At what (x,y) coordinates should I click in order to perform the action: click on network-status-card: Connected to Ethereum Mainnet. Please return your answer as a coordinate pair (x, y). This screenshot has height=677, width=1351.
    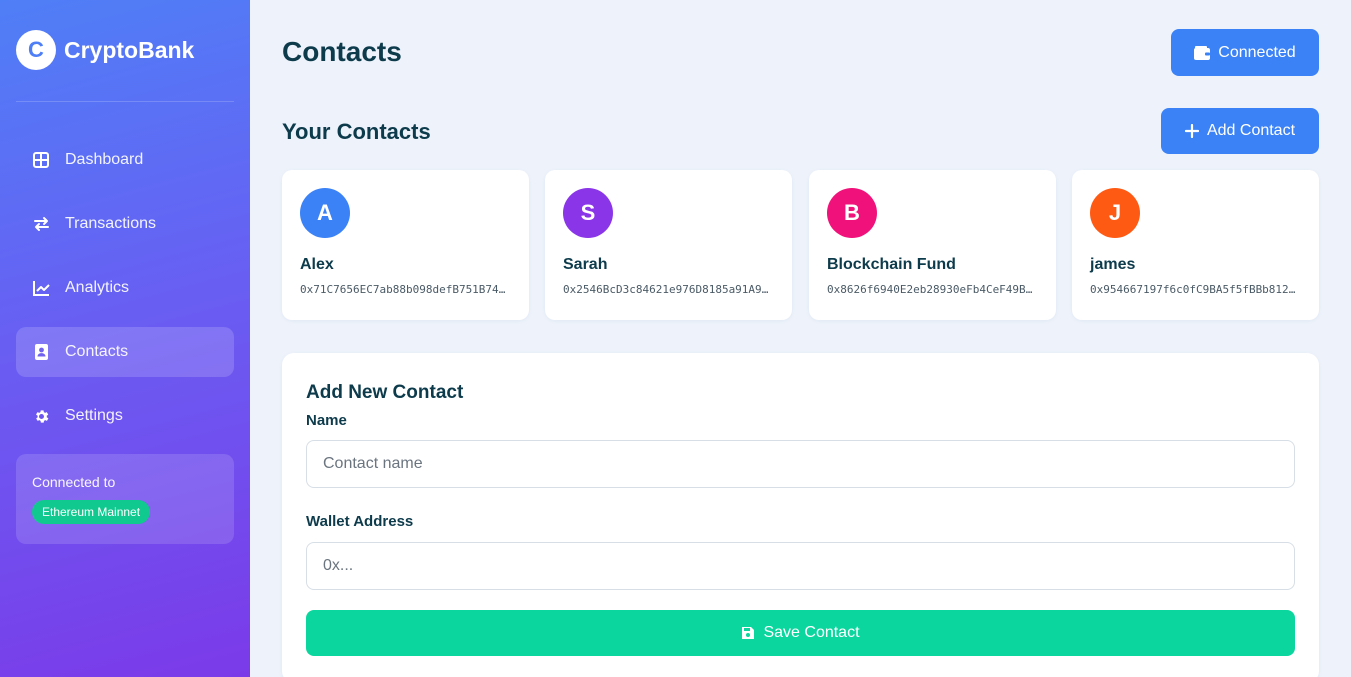
    Looking at the image, I should click on (125, 499).